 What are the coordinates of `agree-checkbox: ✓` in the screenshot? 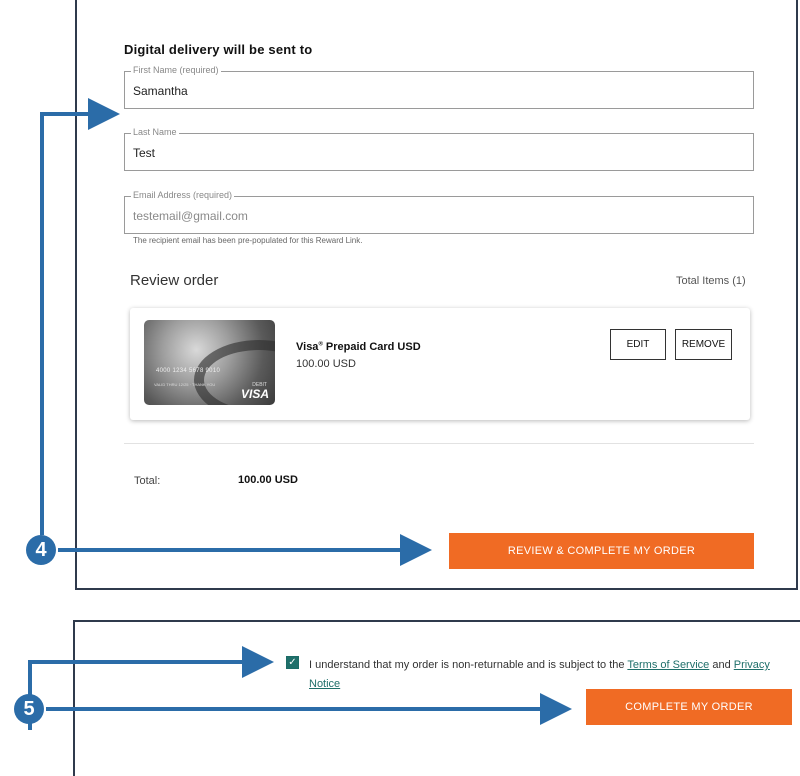 It's located at (292, 662).